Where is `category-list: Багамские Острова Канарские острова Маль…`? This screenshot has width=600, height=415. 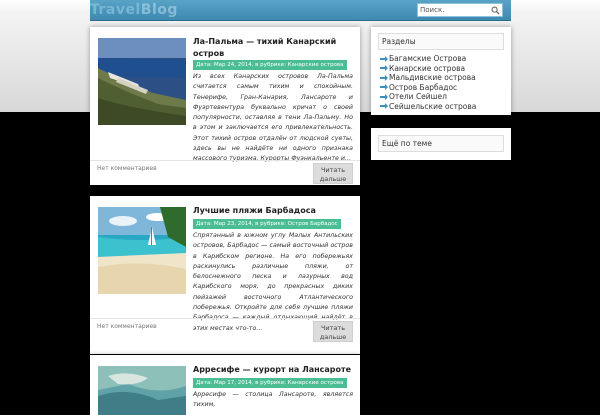
category-list: Багамские Острова Канарские острова Маль… is located at coordinates (428, 82).